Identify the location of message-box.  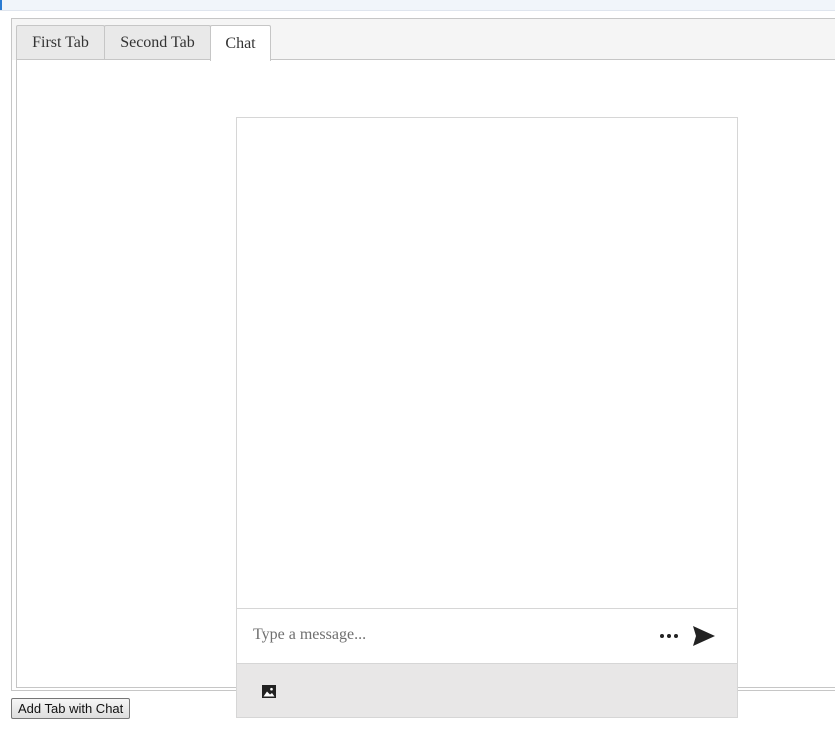
(487, 635).